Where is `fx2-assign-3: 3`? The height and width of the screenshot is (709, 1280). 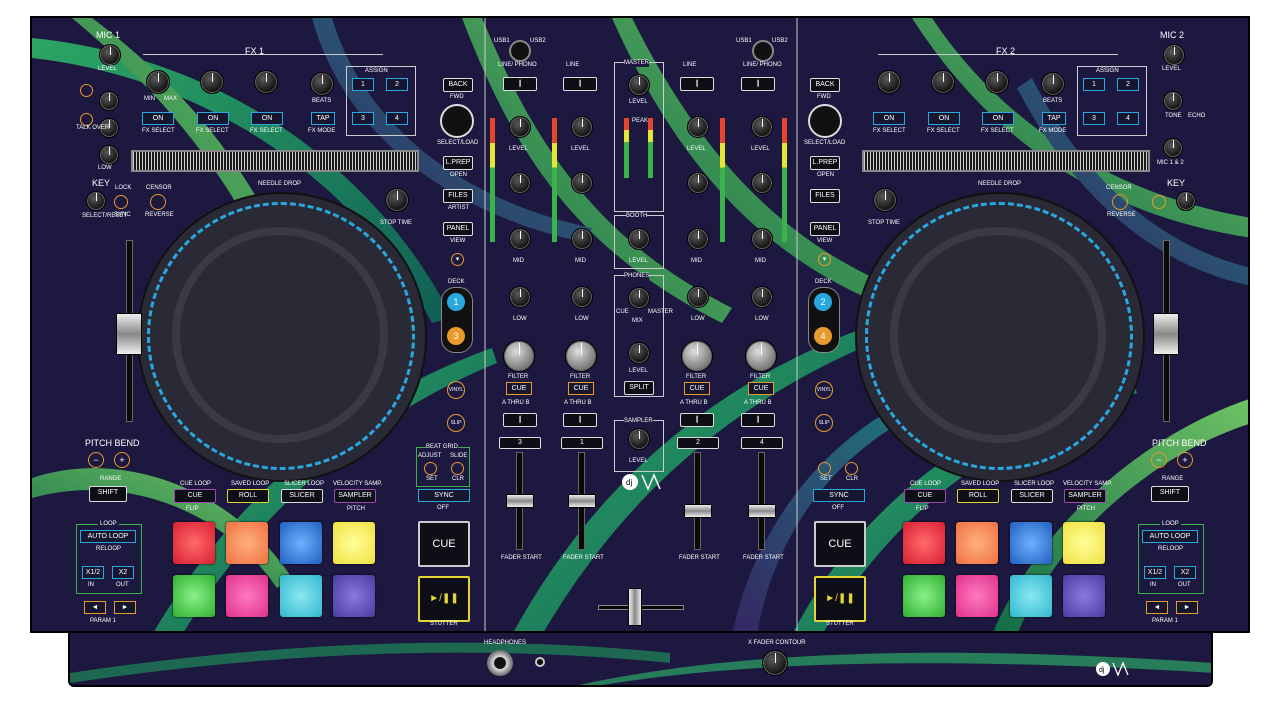
fx2-assign-3: 3 is located at coordinates (1094, 118).